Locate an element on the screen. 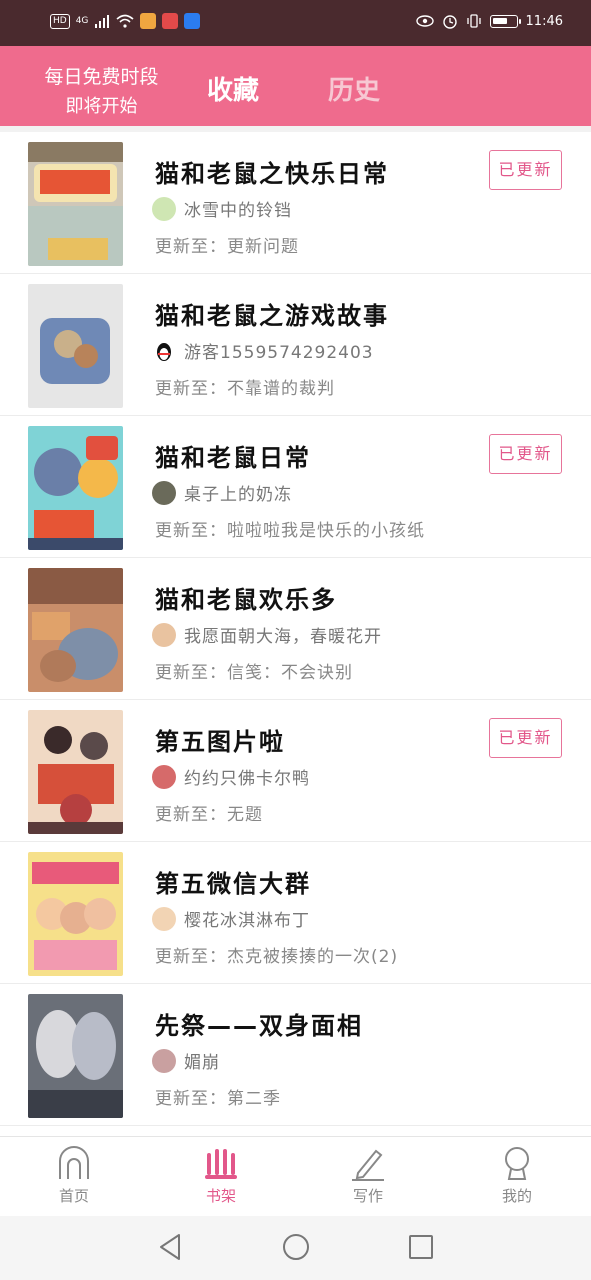 The width and height of the screenshot is (591, 1280). home-arch-icon is located at coordinates (74, 1162).